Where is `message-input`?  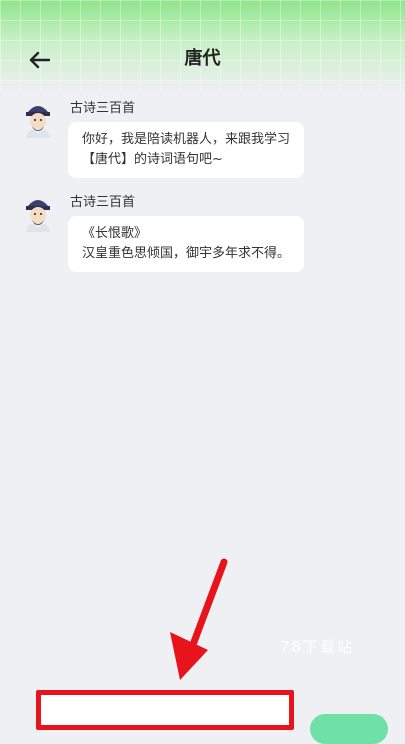
message-input is located at coordinates (165, 710).